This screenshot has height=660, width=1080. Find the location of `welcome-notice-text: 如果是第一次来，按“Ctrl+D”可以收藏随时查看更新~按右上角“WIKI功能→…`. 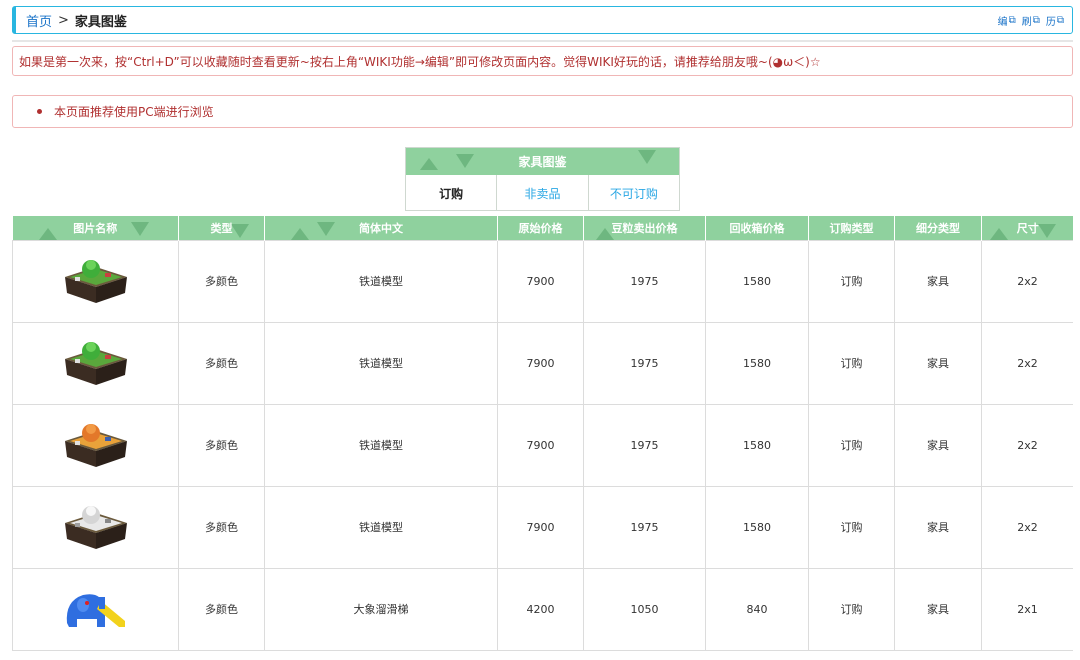

welcome-notice-text: 如果是第一次来，按“Ctrl+D”可以收藏随时查看更新~按右上角“WIKI功能→… is located at coordinates (420, 61).